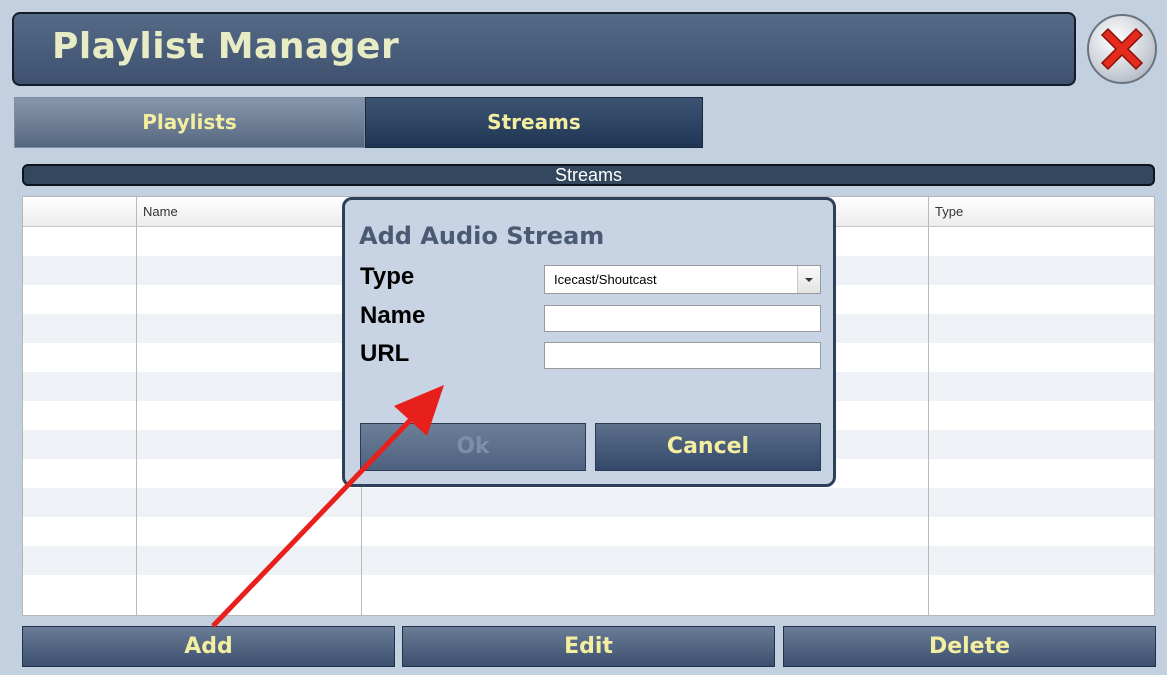 This screenshot has height=675, width=1167. What do you see at coordinates (544, 49) in the screenshot?
I see `title-bar: Playlist Manager` at bounding box center [544, 49].